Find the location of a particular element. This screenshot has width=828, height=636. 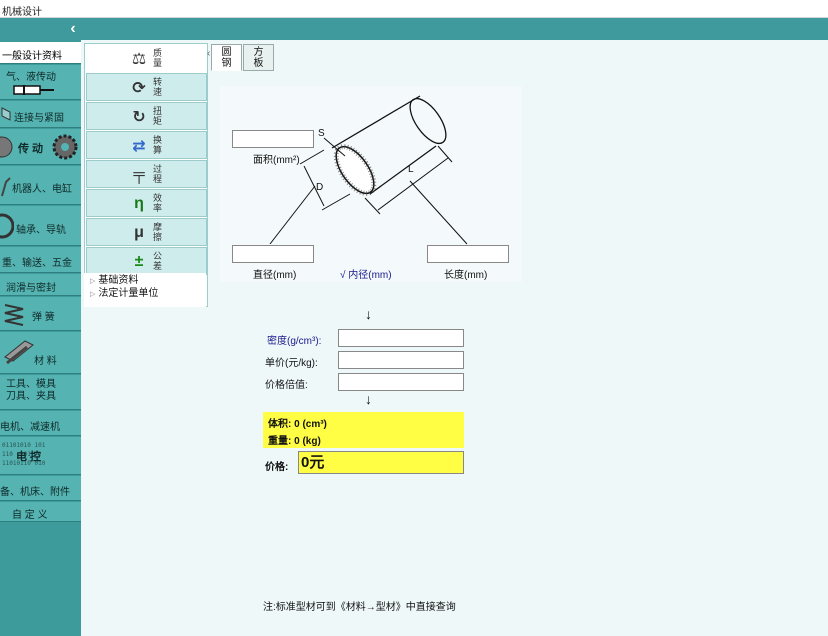

sidebar-item-label: 润滑与密封 is located at coordinates (31, 288).